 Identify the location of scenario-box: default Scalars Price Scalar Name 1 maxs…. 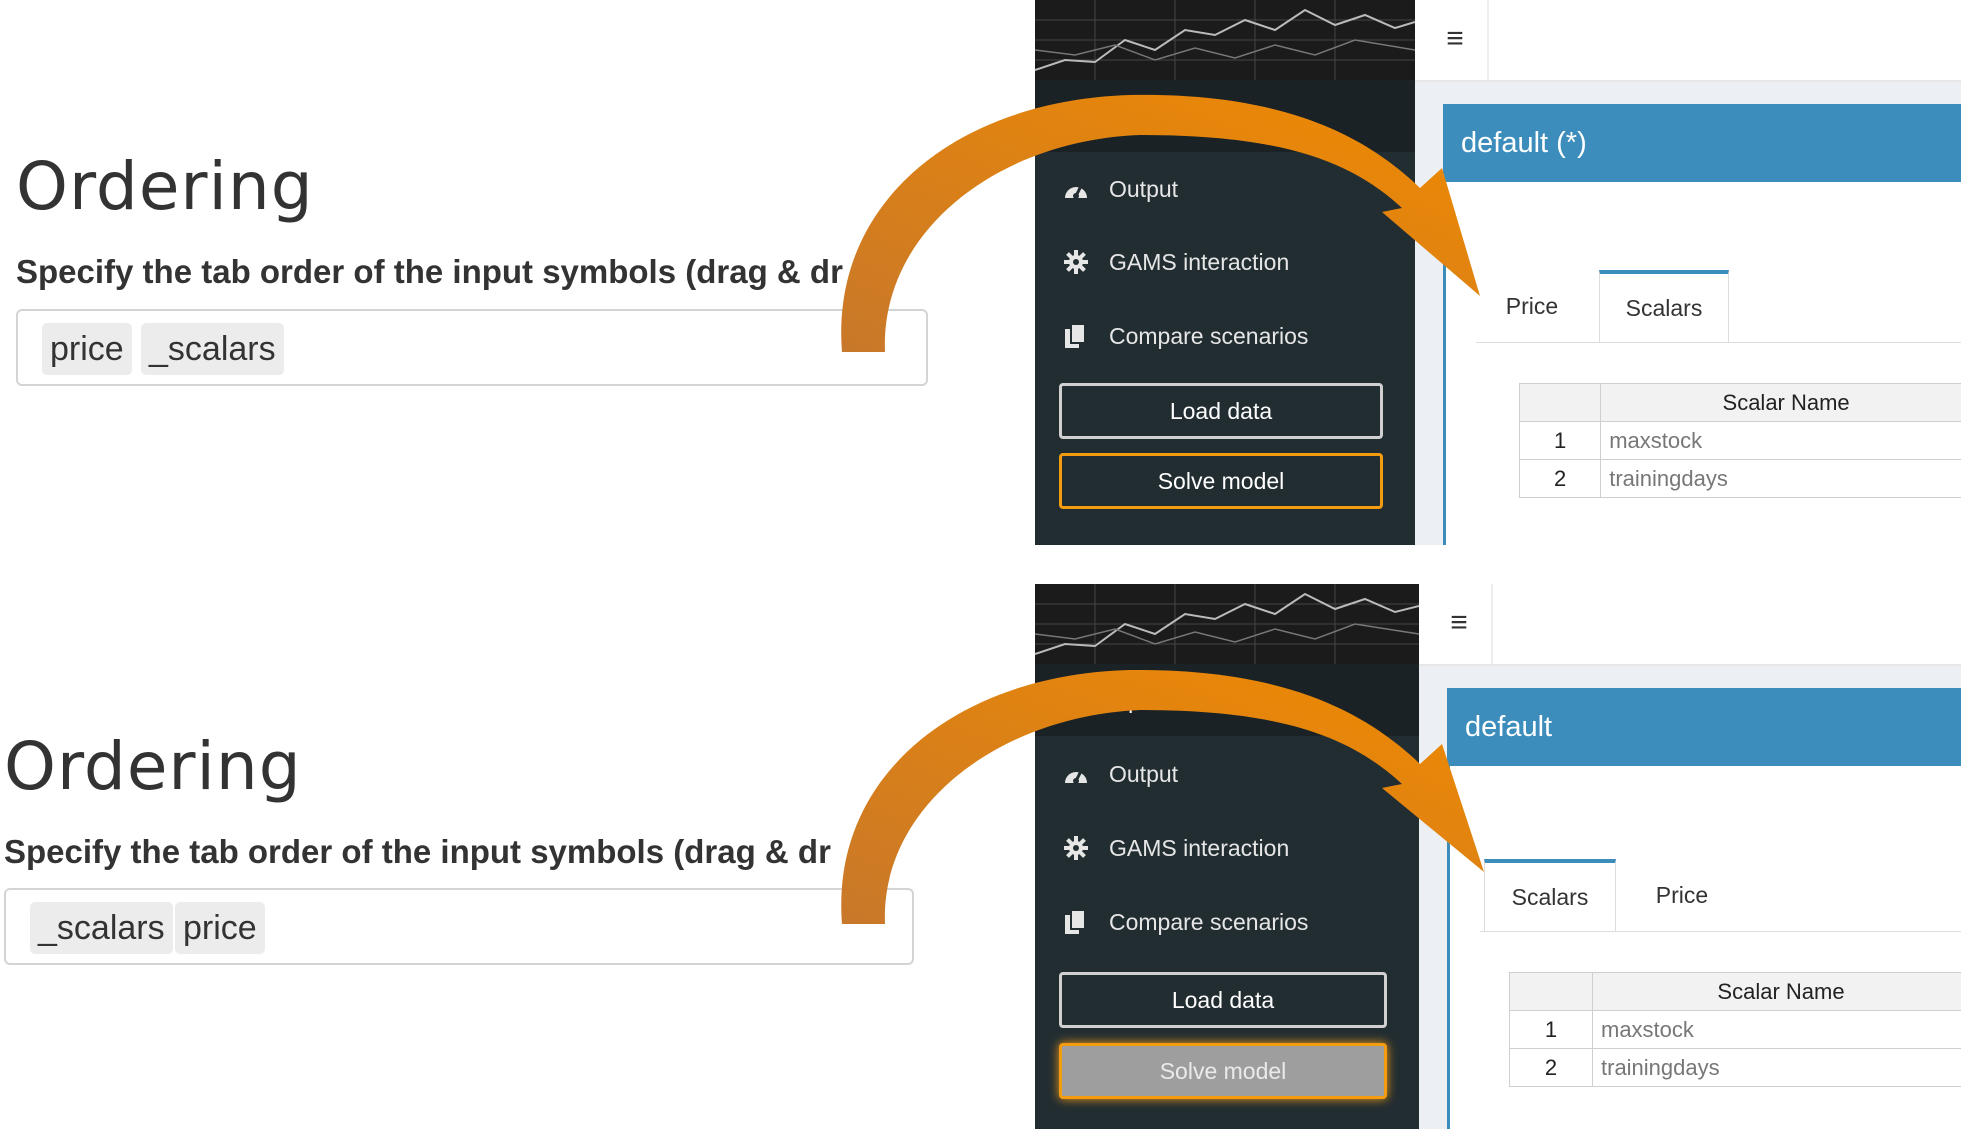
(1704, 908).